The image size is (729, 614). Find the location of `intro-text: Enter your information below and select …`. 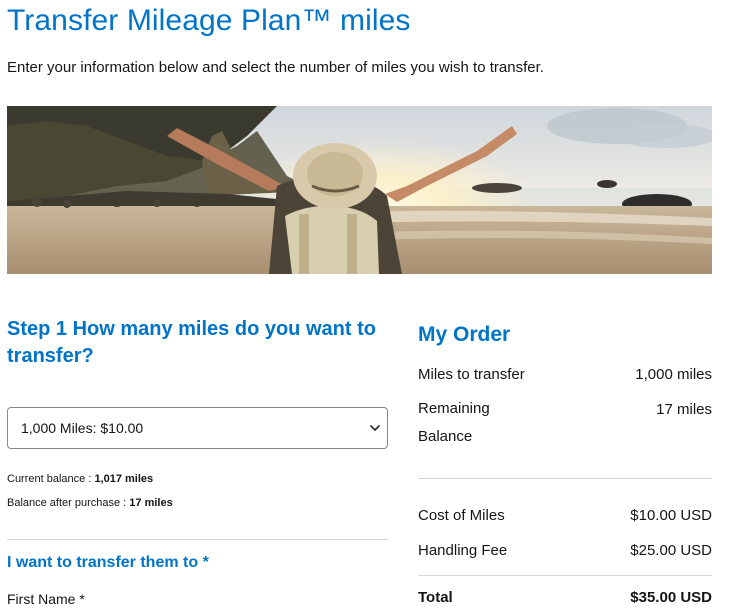

intro-text: Enter your information below and select … is located at coordinates (275, 67).